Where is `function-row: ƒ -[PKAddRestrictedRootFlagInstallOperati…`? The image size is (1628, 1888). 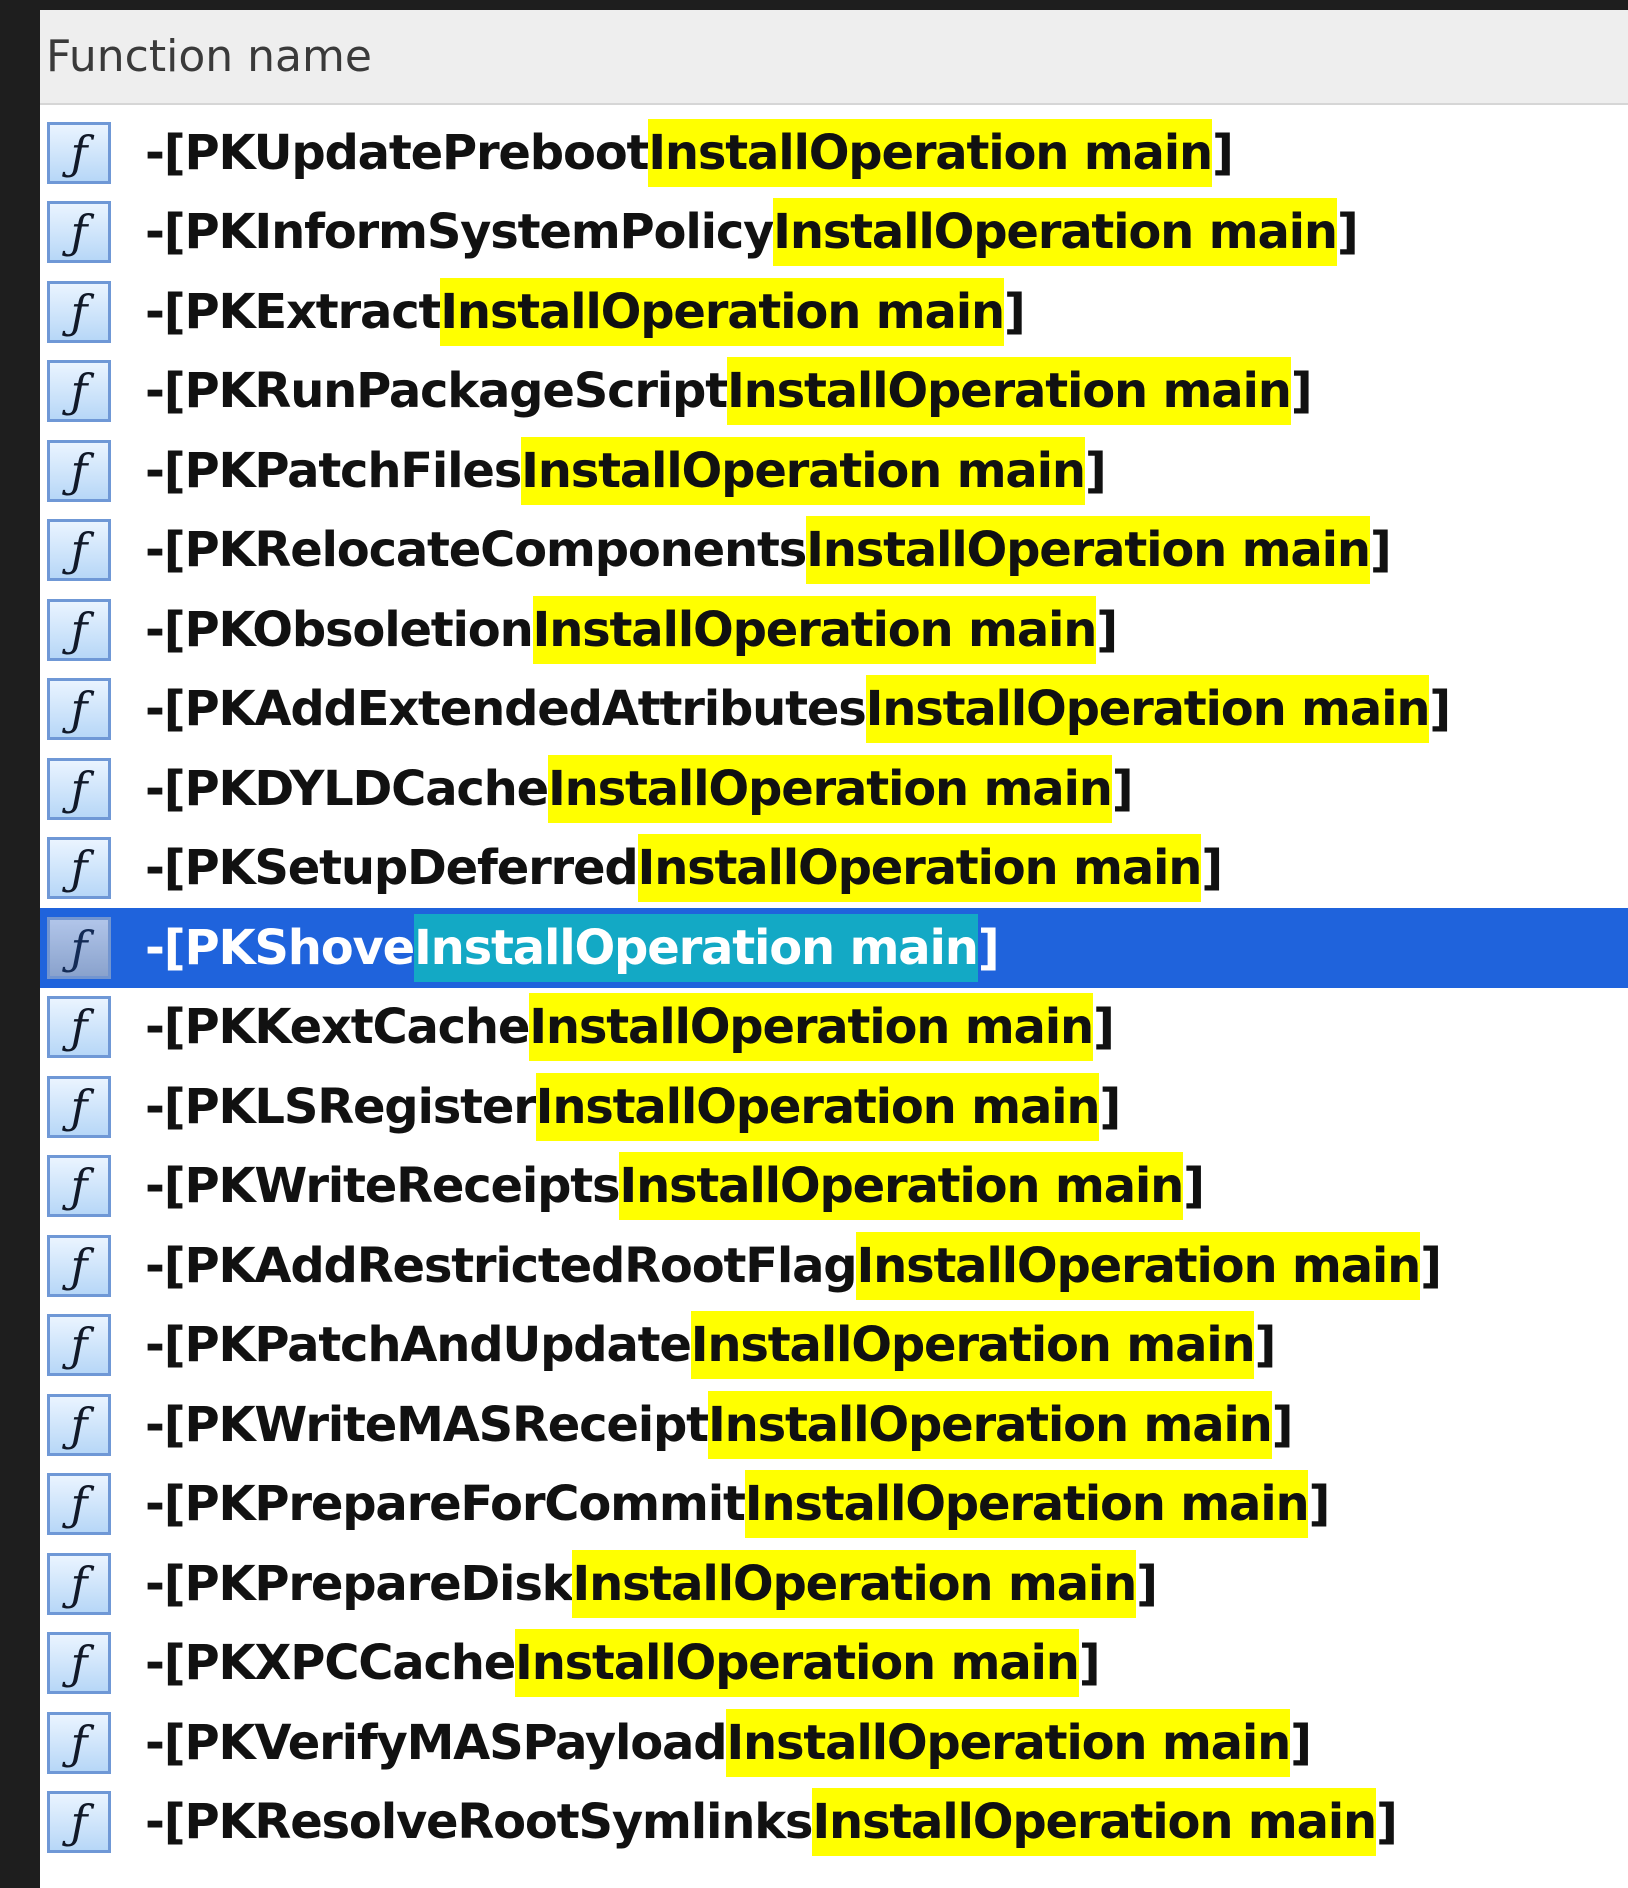 function-row: ƒ -[PKAddRestrictedRootFlagInstallOperati… is located at coordinates (834, 1266).